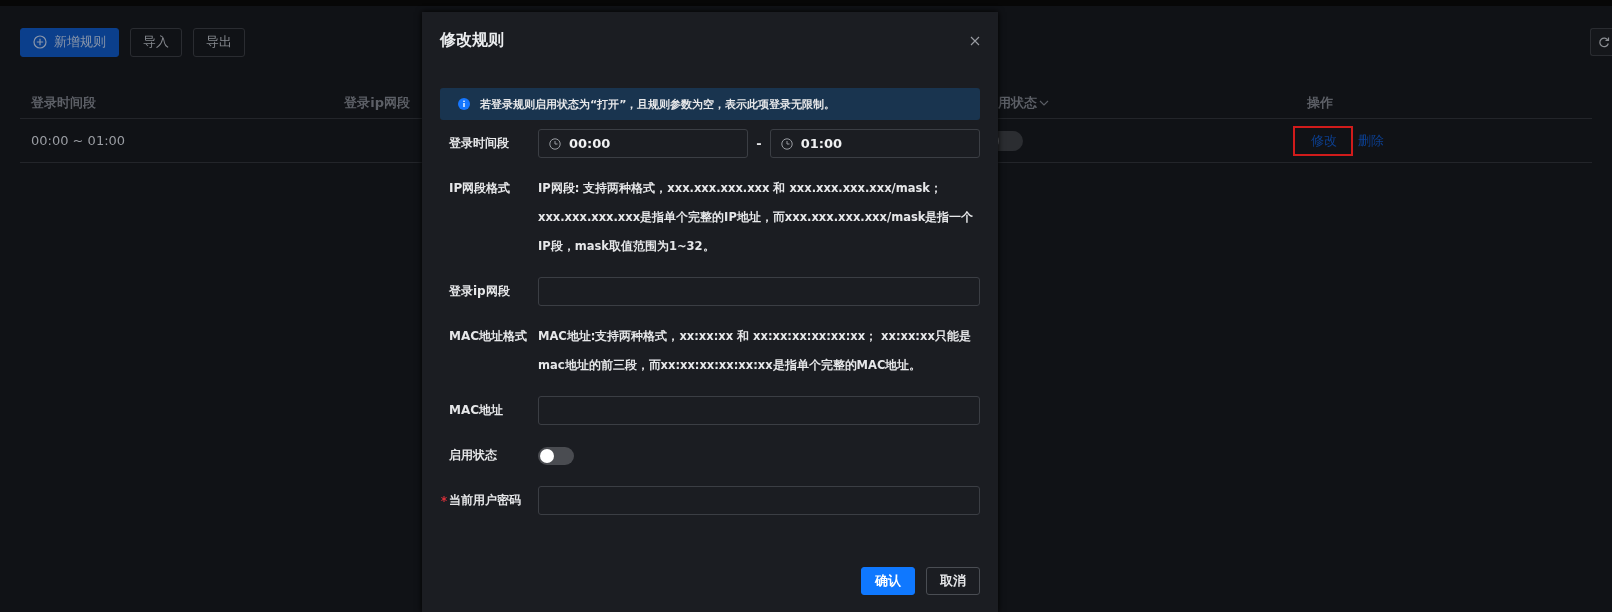  Describe the element at coordinates (755, 351) in the screenshot. I see `format-description: MAC地址:支持两种格式，xx:xx:xx 和 xx:xx:xx:xx:xx:xx； xx:xx:xx只能是mac地址的前三段，而xx:xx:xx:xx:xx:xx是指单个完整的MAC地址。` at that location.